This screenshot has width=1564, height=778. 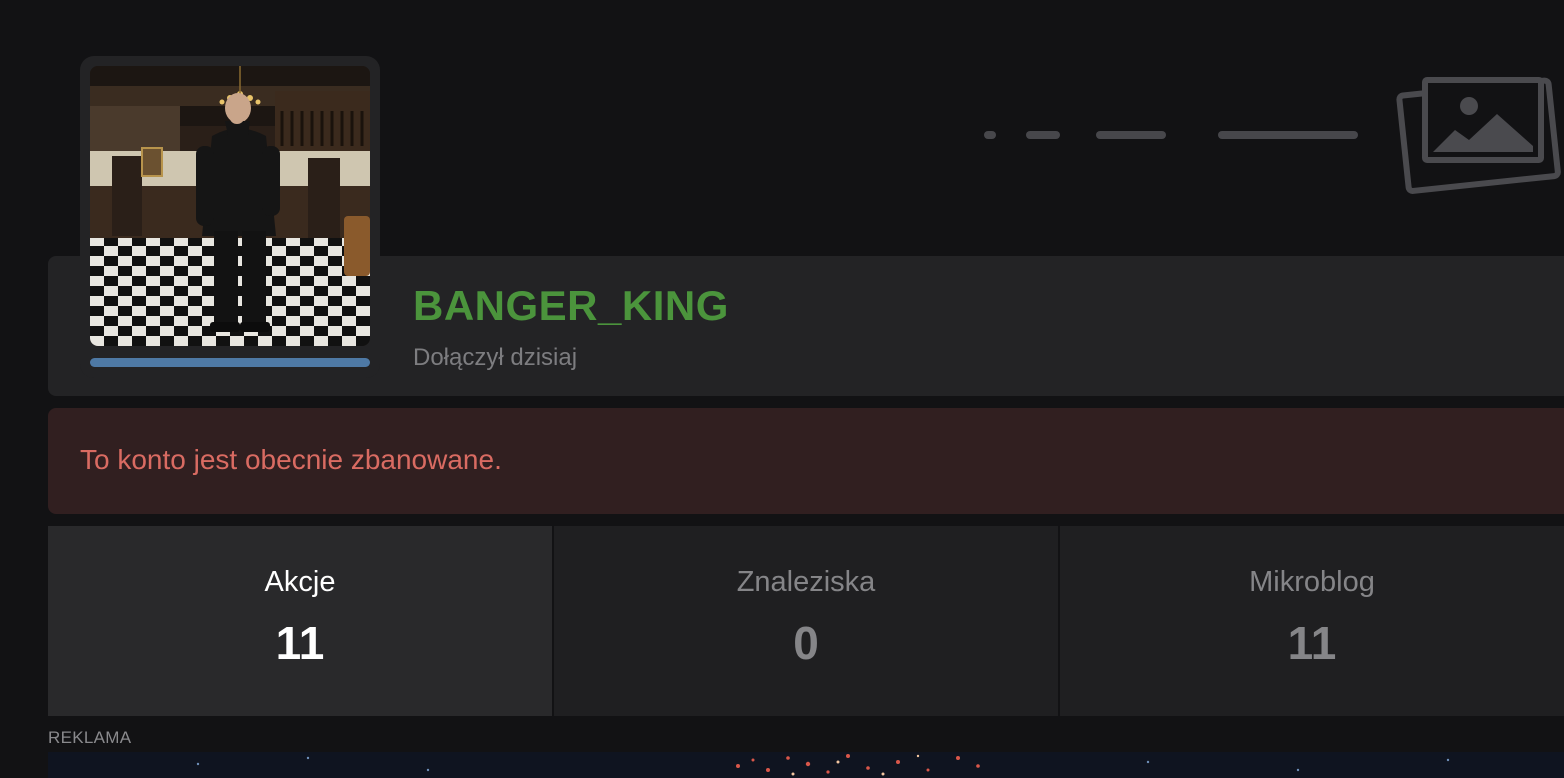 I want to click on ban-notice-text: To konto jest obecnie zbanowane., so click(x=291, y=459).